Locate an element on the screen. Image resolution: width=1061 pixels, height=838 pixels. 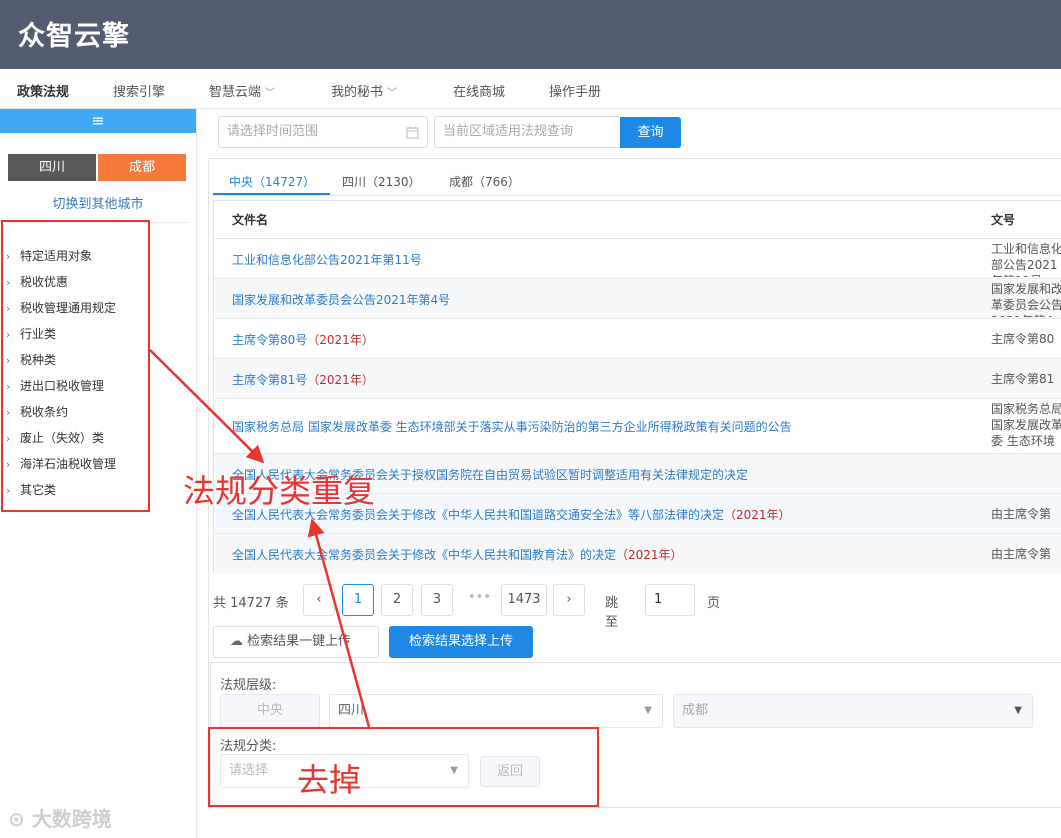
annotation-duplicate-text: 法规分类重复 is located at coordinates (279, 491).